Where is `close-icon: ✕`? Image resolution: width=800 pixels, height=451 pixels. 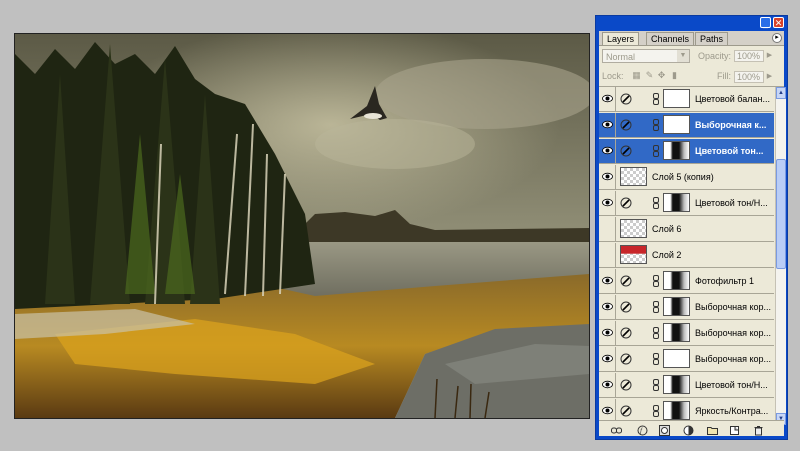
close-icon: ✕ is located at coordinates (778, 22).